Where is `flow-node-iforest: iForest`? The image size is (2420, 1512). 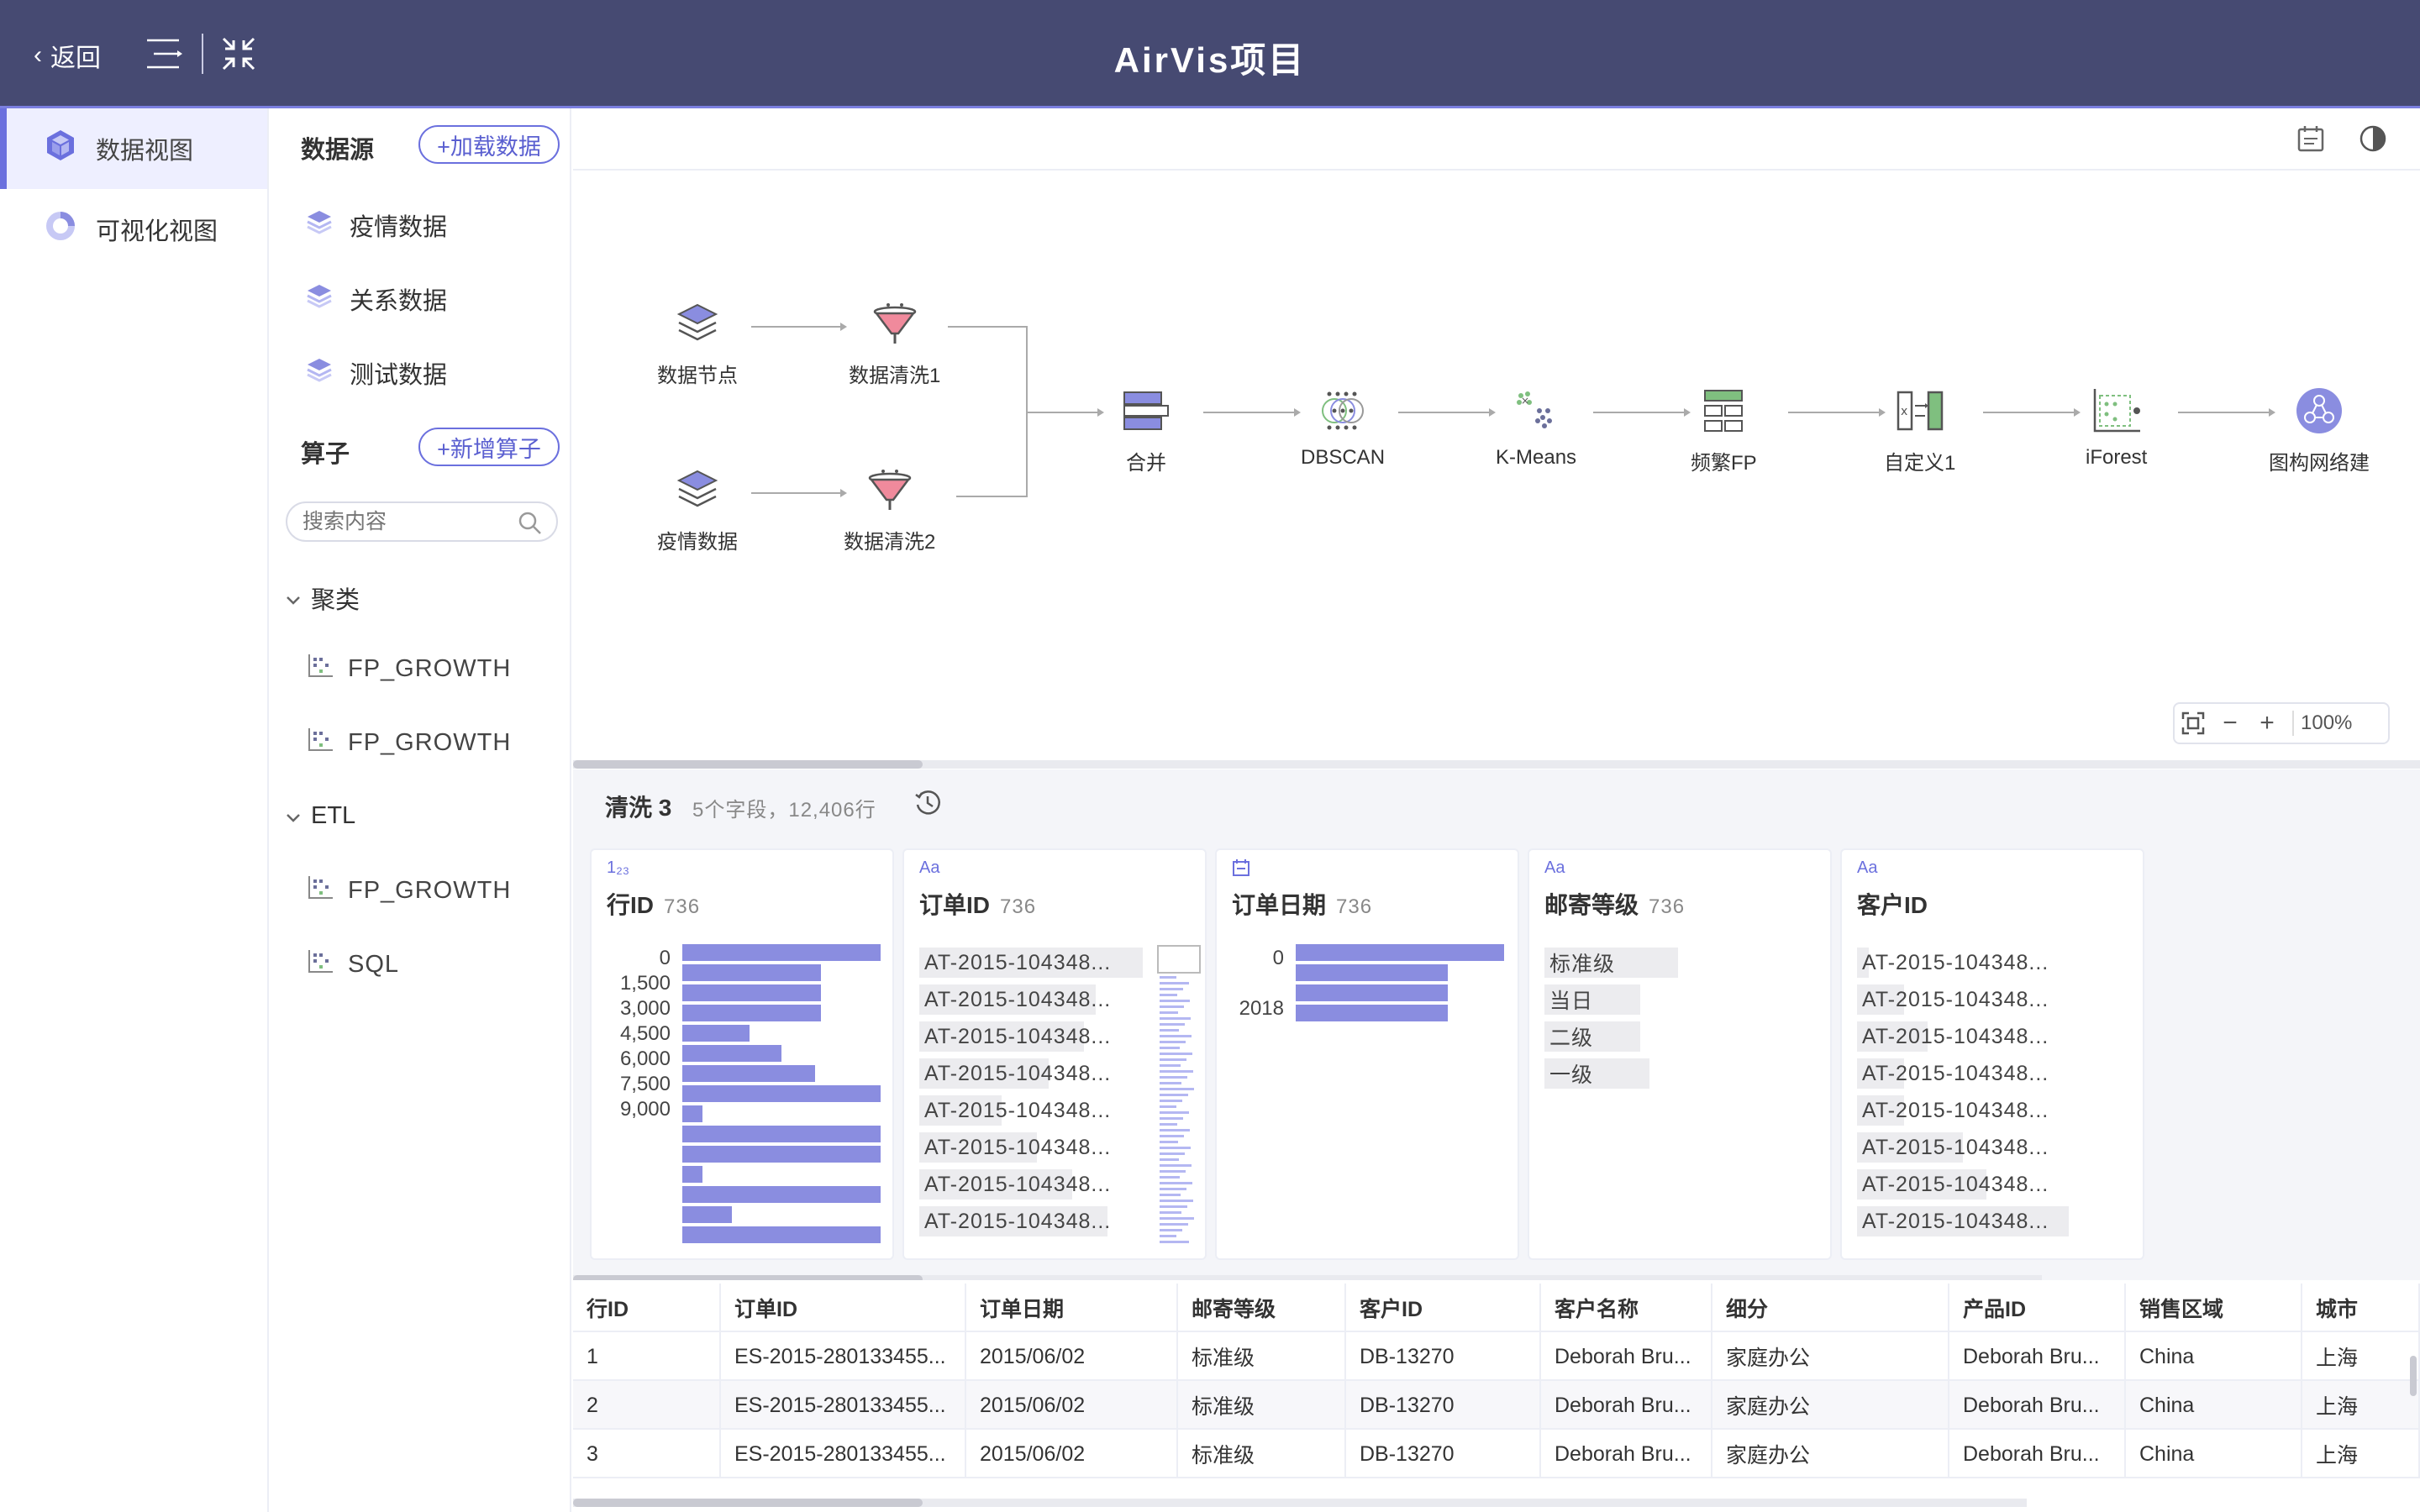 flow-node-iforest: iForest is located at coordinates (2116, 428).